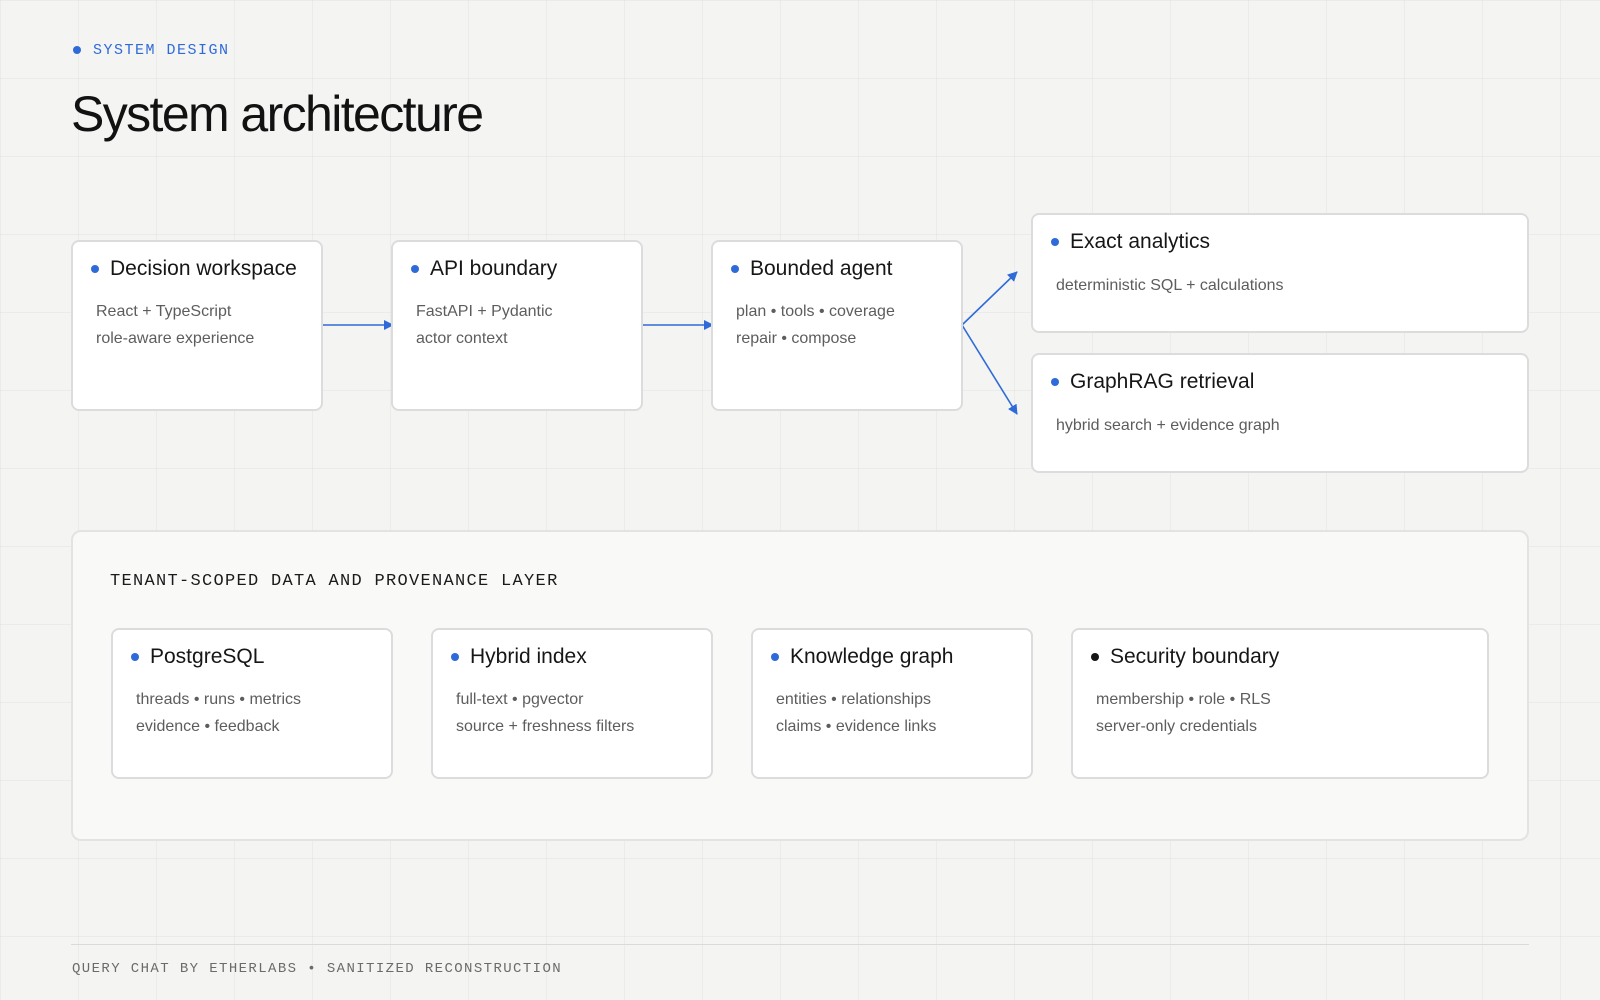 This screenshot has height=1000, width=1600. I want to click on card-line: role-aware experience, so click(175, 338).